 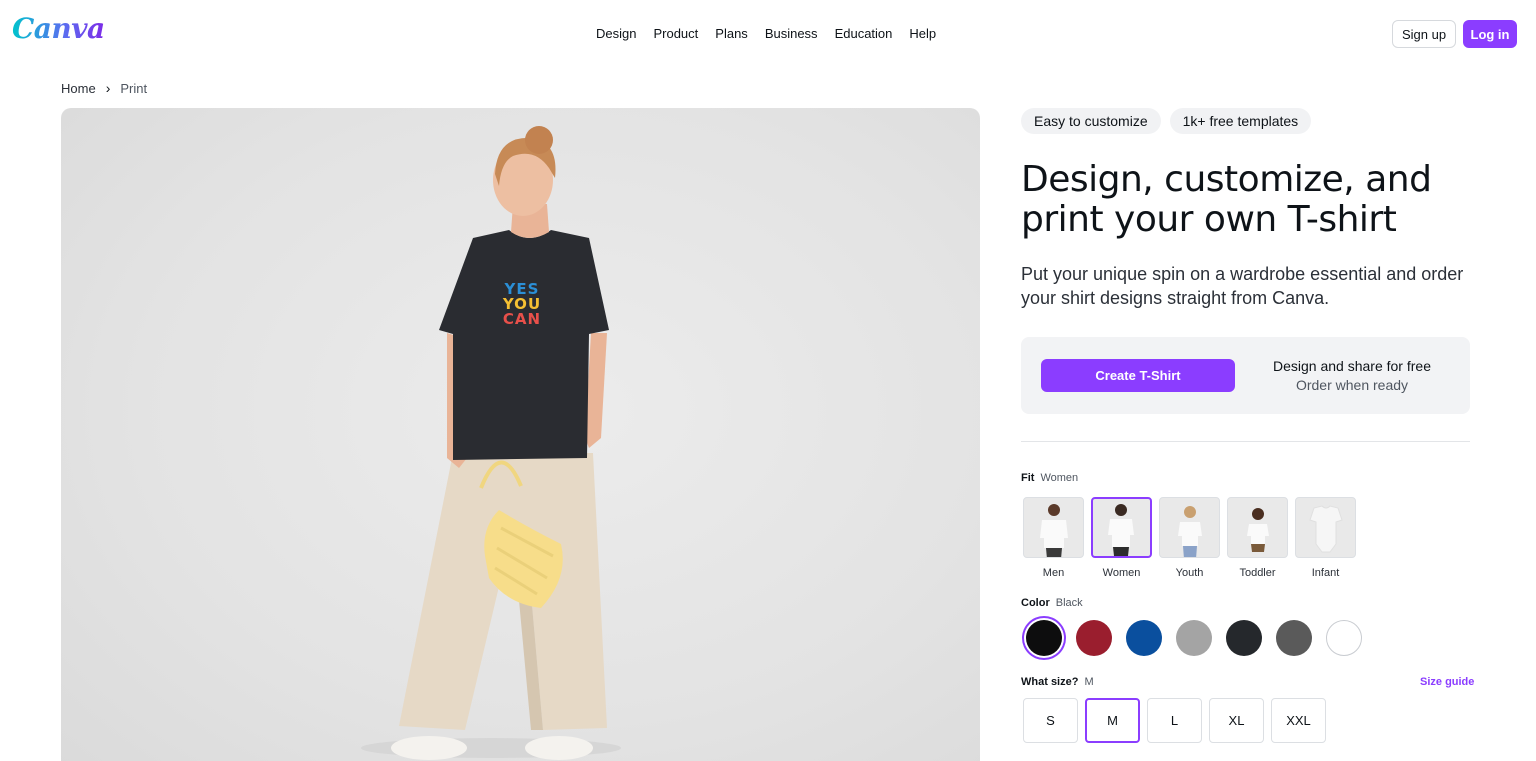 I want to click on fit-option-men: Men, so click(x=1053, y=538).